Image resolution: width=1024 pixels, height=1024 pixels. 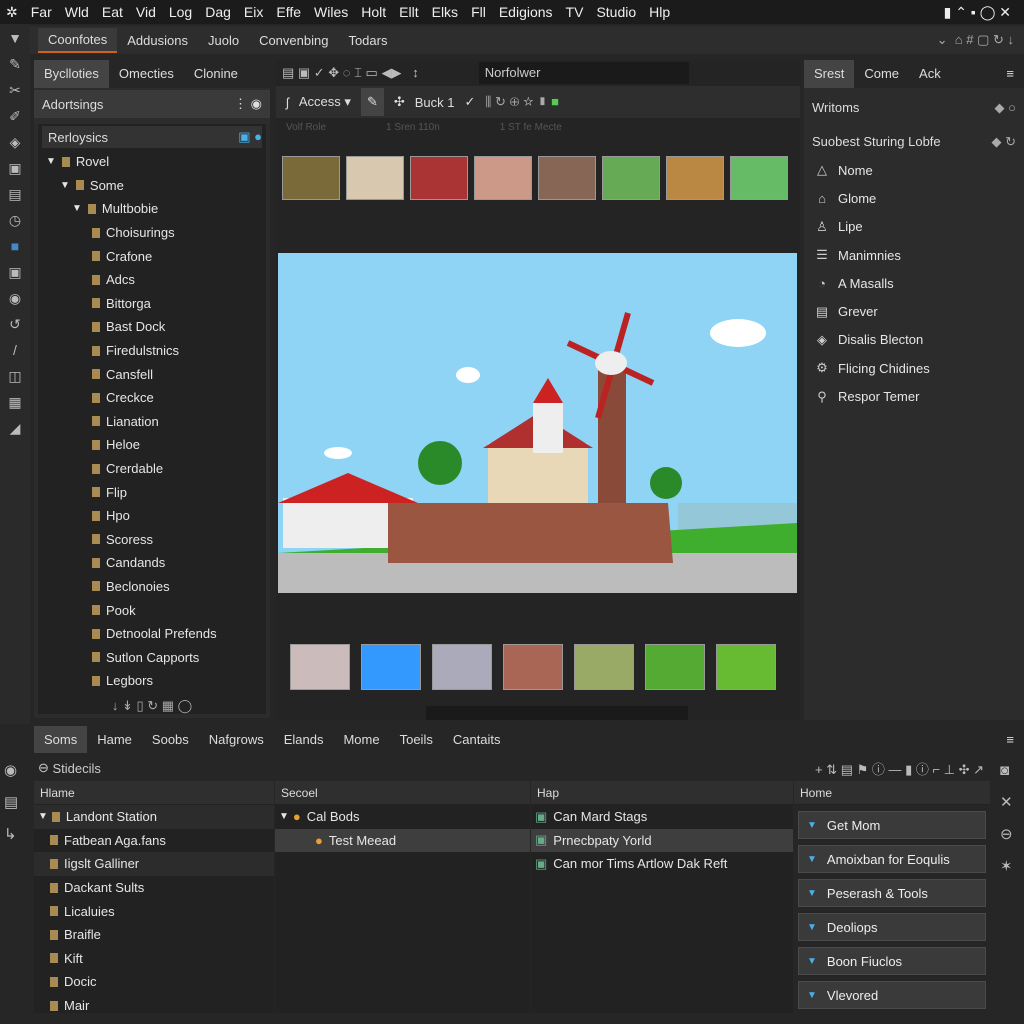 I want to click on property-item: ⌂ Glome, so click(x=919, y=198).